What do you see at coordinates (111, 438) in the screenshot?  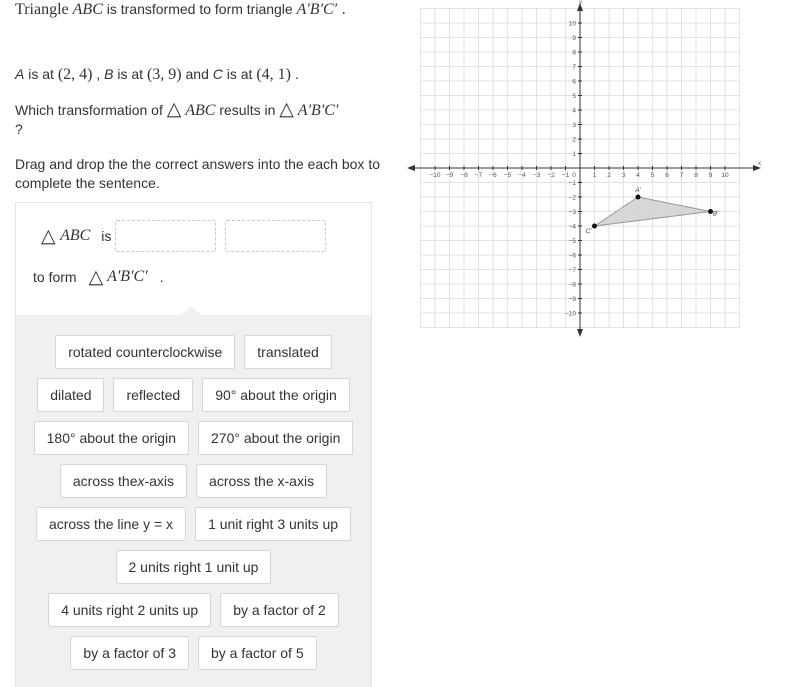 I see `answer-chip: 180° about the origin` at bounding box center [111, 438].